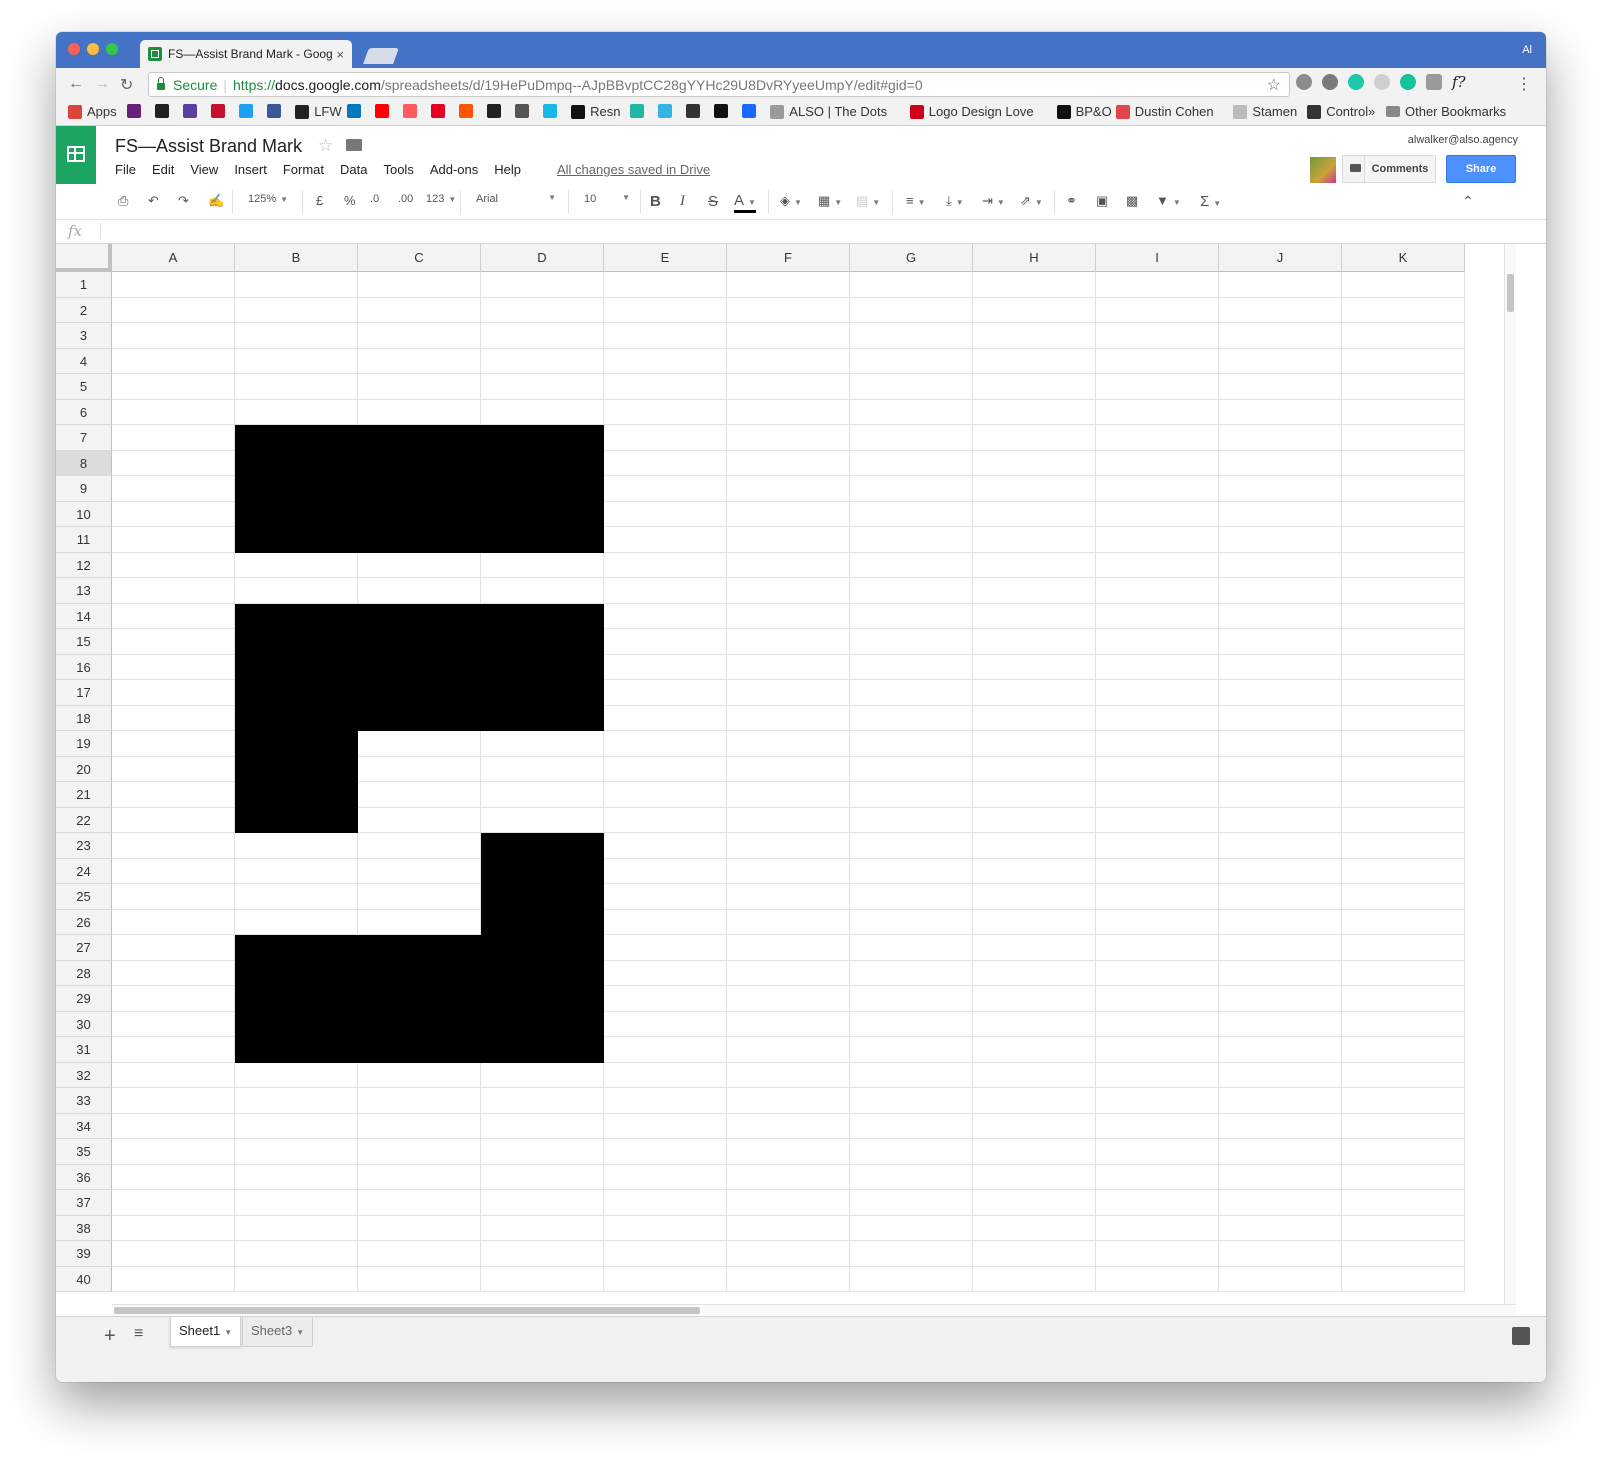  Describe the element at coordinates (788, 310) in the screenshot. I see `cell-f2` at that location.